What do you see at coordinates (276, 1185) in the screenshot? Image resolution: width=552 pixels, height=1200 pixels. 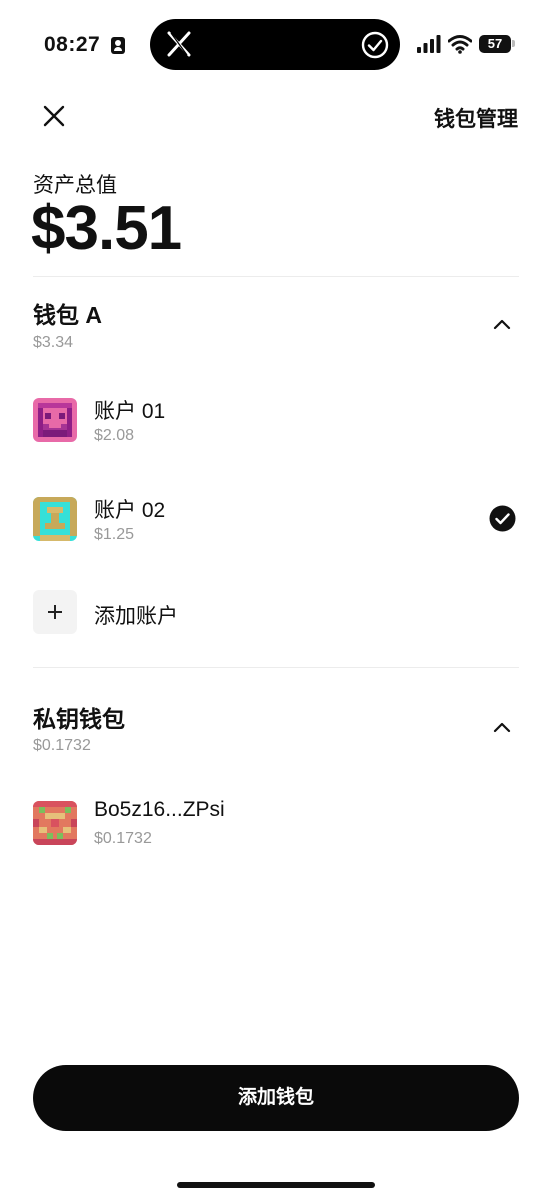 I see `home-indicator` at bounding box center [276, 1185].